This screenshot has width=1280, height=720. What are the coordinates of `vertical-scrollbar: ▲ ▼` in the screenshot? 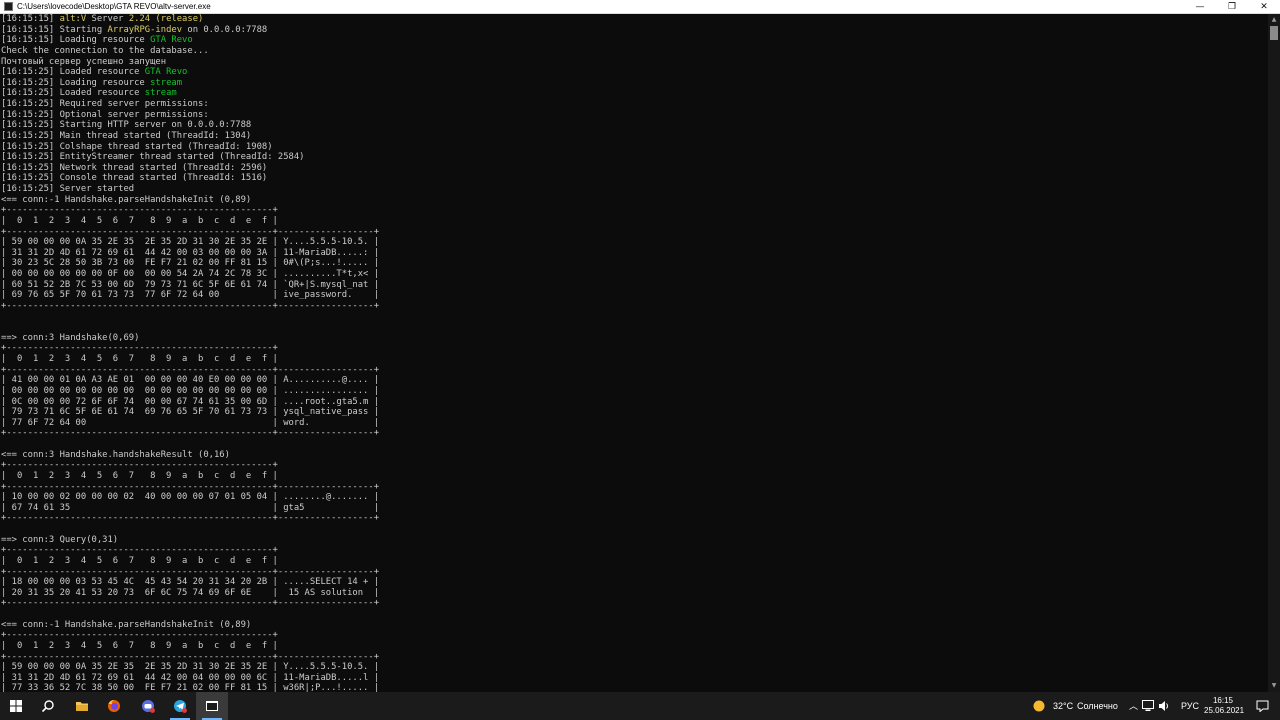 It's located at (1274, 353).